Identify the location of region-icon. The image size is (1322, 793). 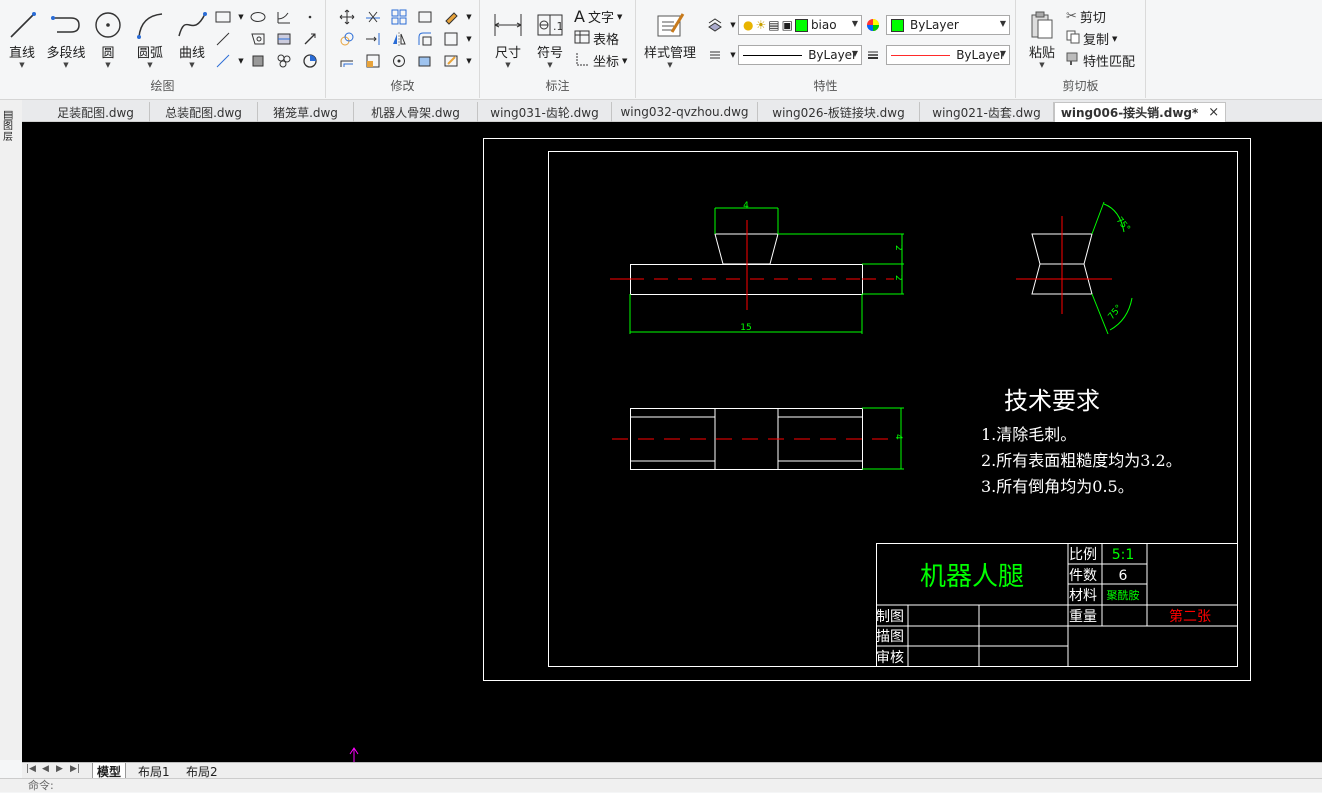
(258, 39).